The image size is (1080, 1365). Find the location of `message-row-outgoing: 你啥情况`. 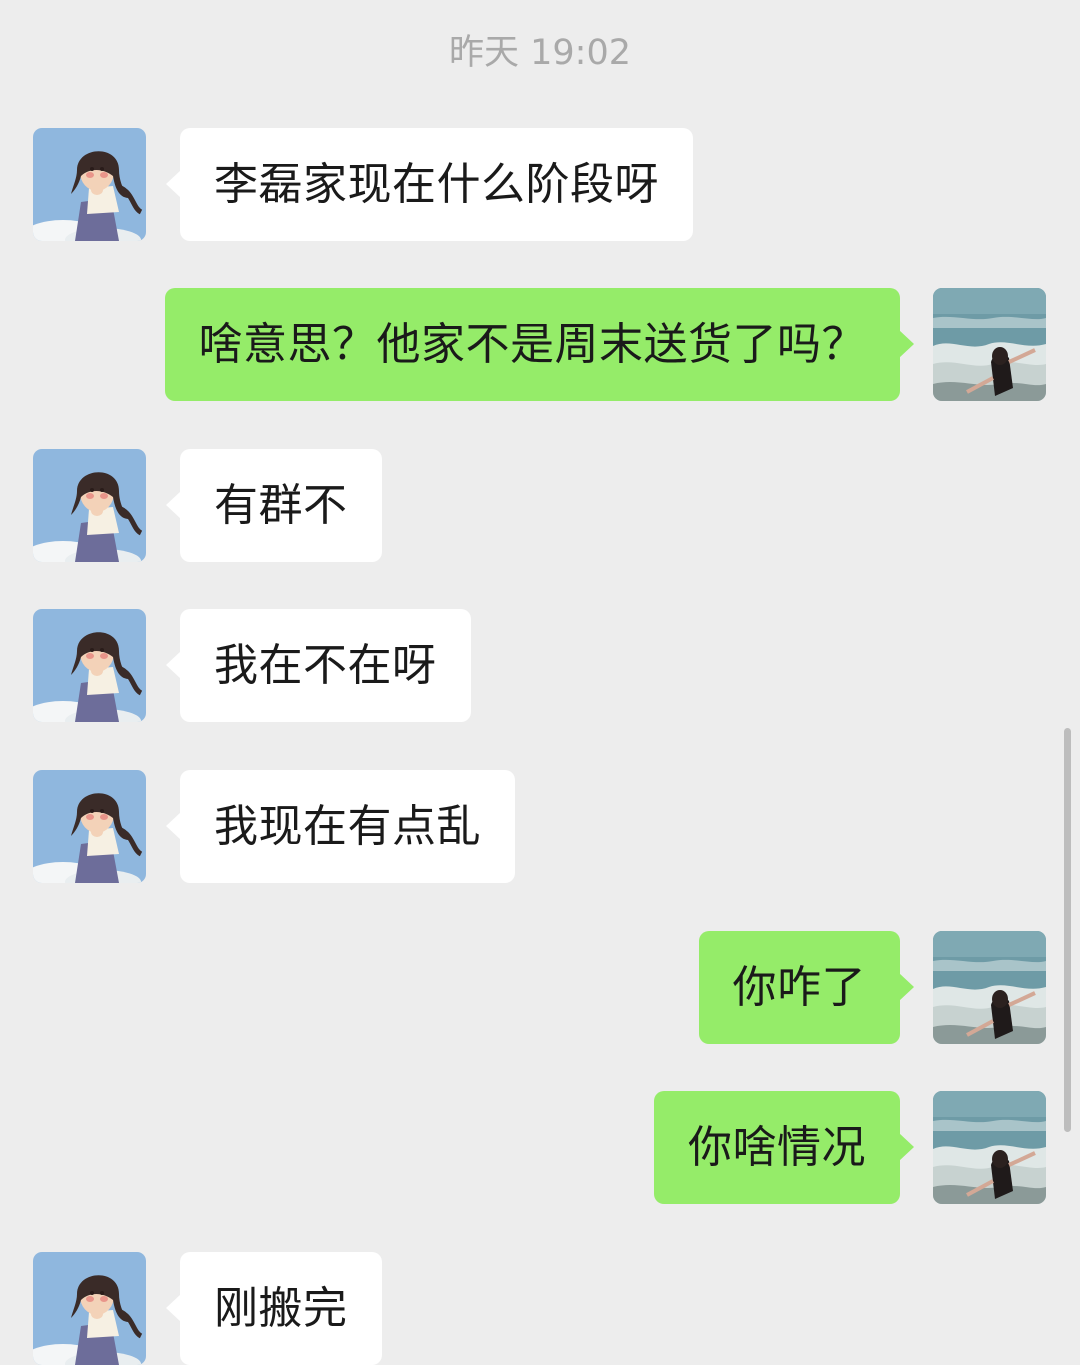

message-row-outgoing: 你啥情况 is located at coordinates (540, 1147).